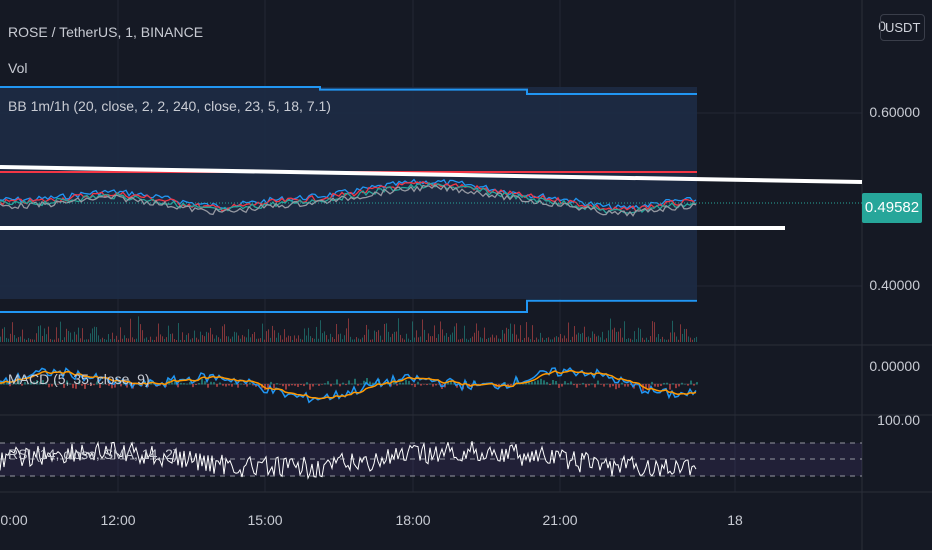 The height and width of the screenshot is (550, 932). Describe the element at coordinates (93, 454) in the screenshot. I see `rsi-legend: RSI (14, close, SMA, 14, 2)` at that location.